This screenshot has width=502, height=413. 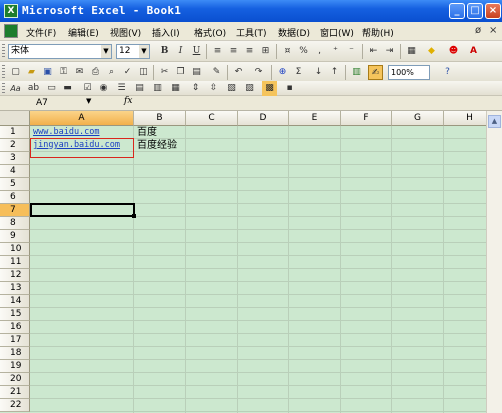 What do you see at coordinates (287, 51) in the screenshot?
I see `currency-icon: ¤` at bounding box center [287, 51].